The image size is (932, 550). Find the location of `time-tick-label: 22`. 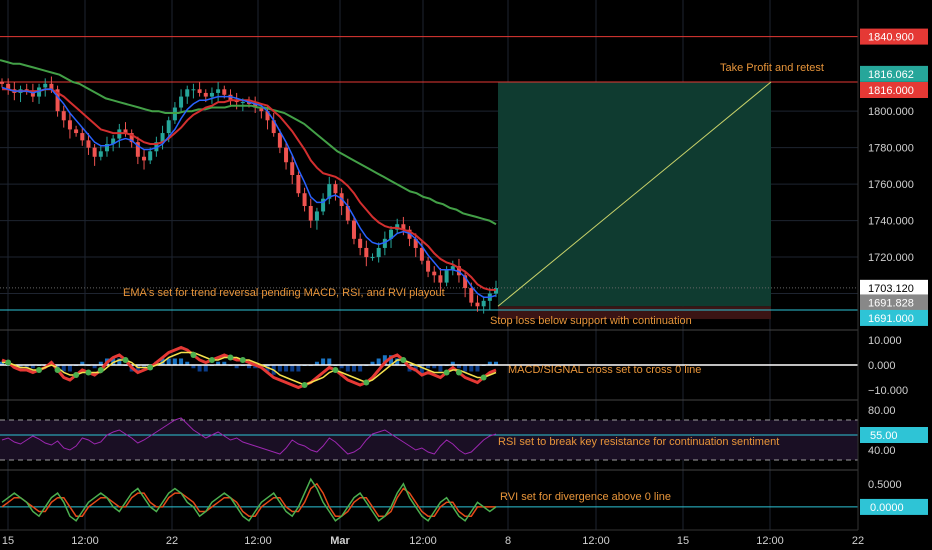

time-tick-label: 22 is located at coordinates (172, 541).